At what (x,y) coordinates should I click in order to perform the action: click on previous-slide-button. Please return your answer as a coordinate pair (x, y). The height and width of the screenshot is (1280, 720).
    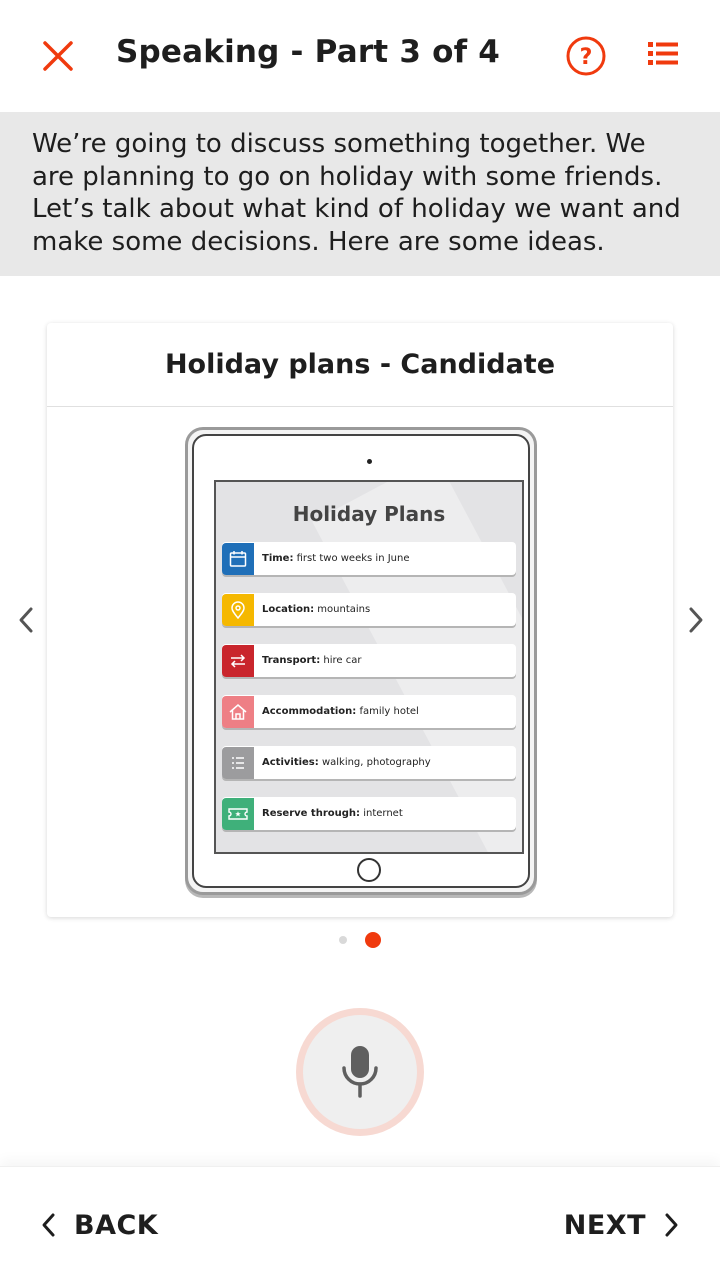
    Looking at the image, I should click on (26, 620).